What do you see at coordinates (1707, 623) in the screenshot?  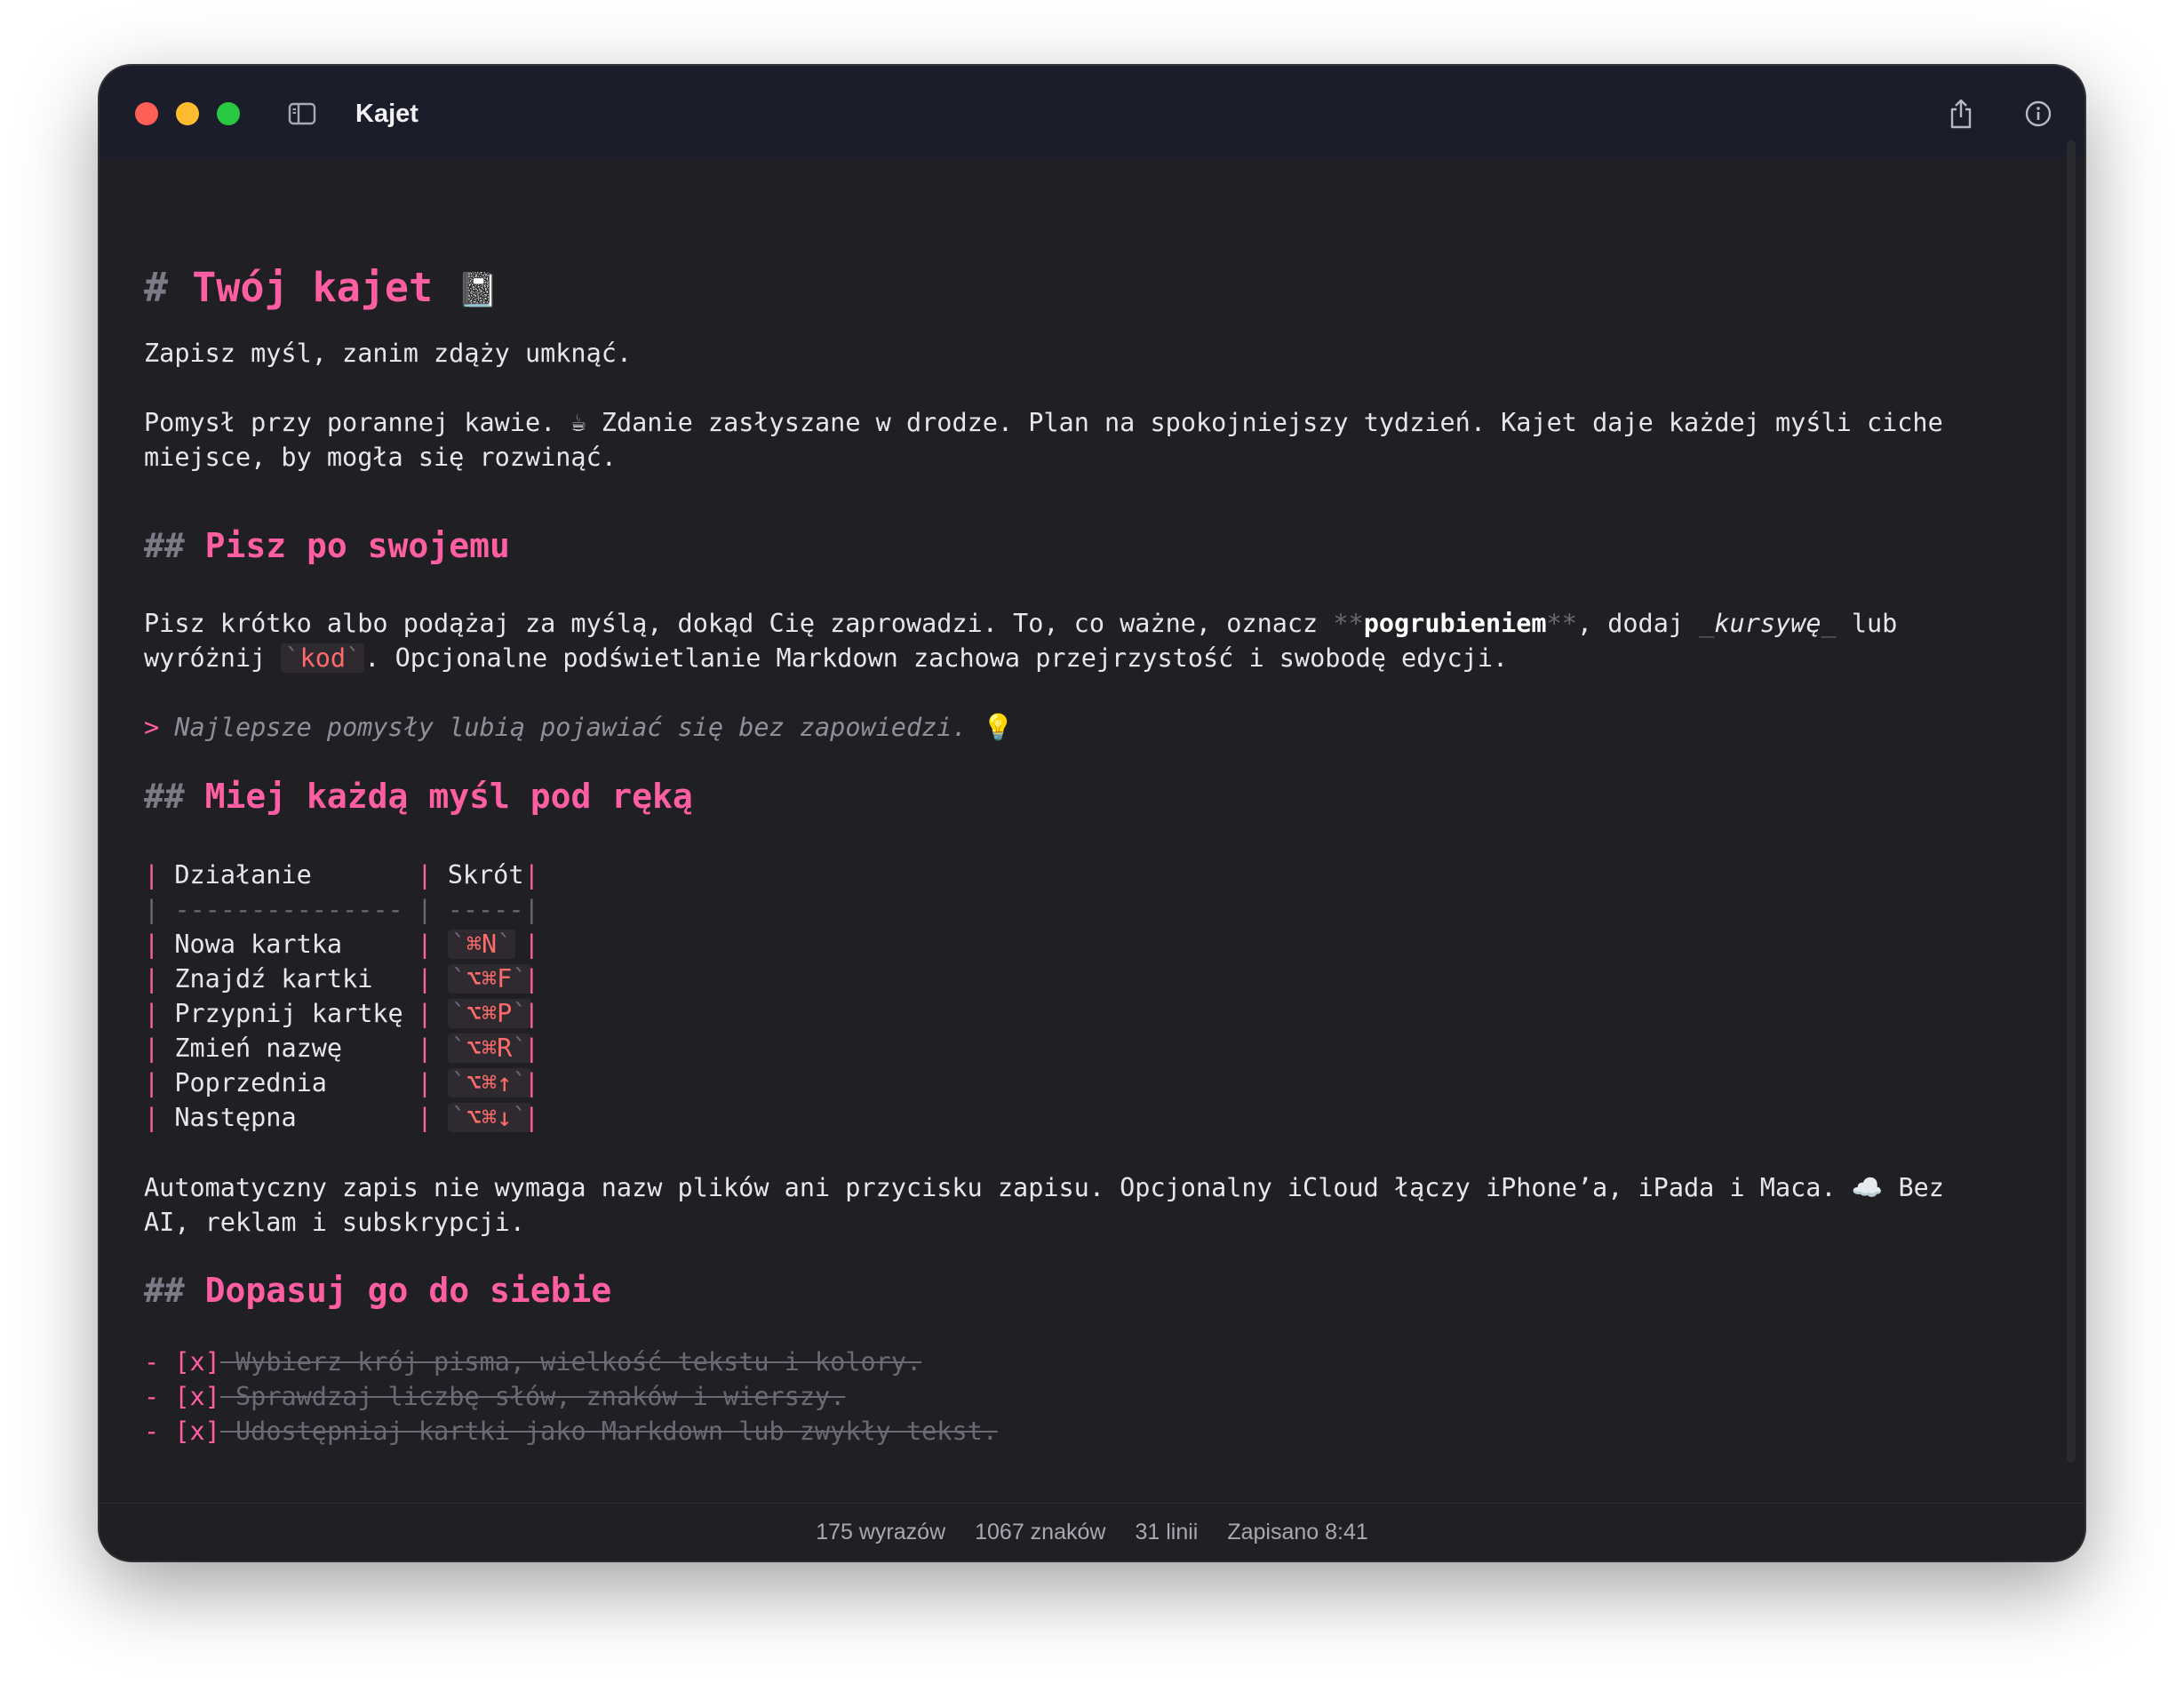 I see `italic-marker: _` at bounding box center [1707, 623].